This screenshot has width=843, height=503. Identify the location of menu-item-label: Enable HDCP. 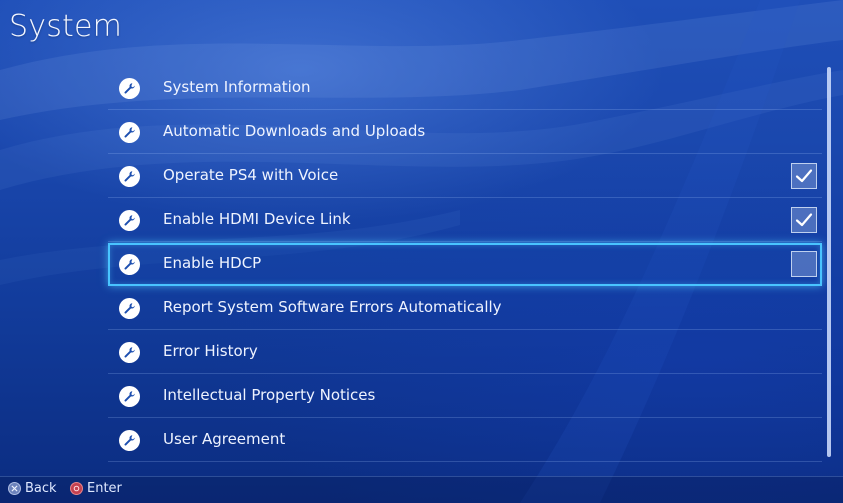
(212, 263).